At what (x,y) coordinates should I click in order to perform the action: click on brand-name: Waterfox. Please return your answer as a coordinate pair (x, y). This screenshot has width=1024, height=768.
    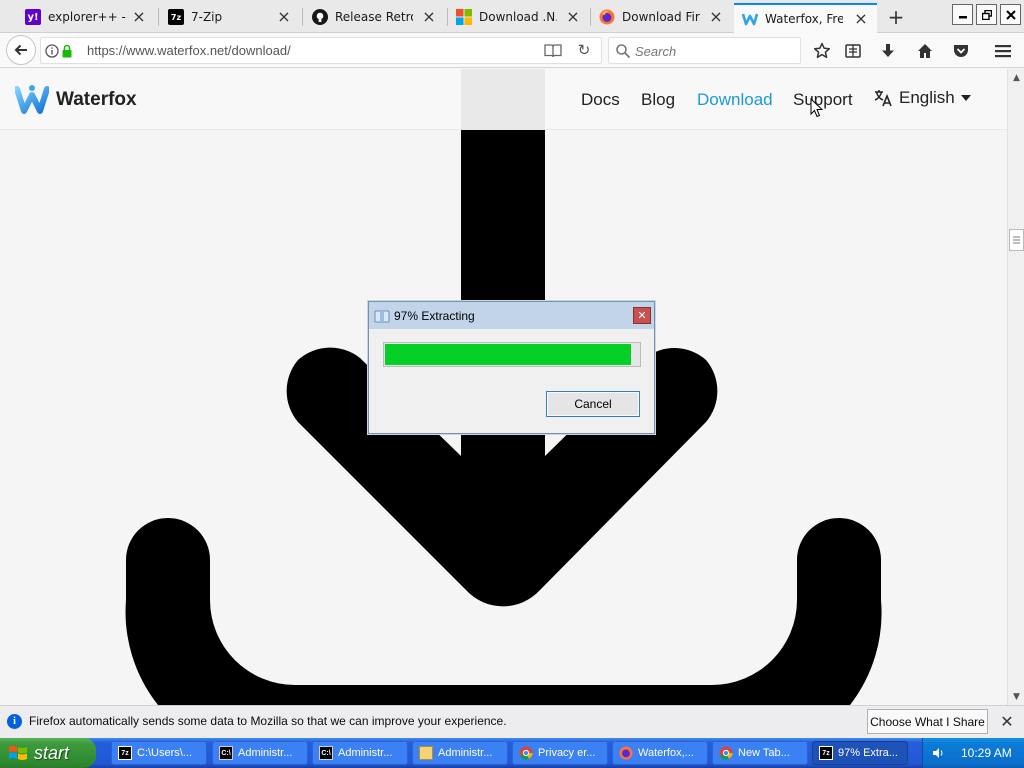
    Looking at the image, I should click on (96, 100).